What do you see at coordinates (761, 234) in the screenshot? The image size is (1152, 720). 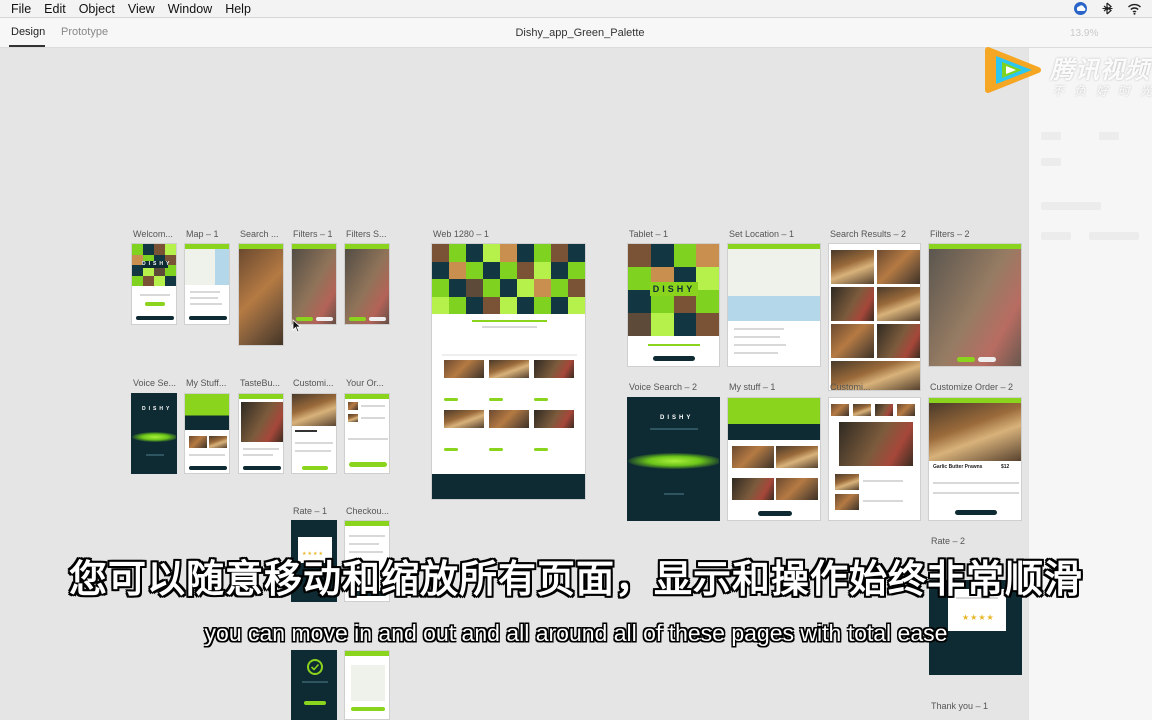 I see `artboard-label: Set Location – 1` at bounding box center [761, 234].